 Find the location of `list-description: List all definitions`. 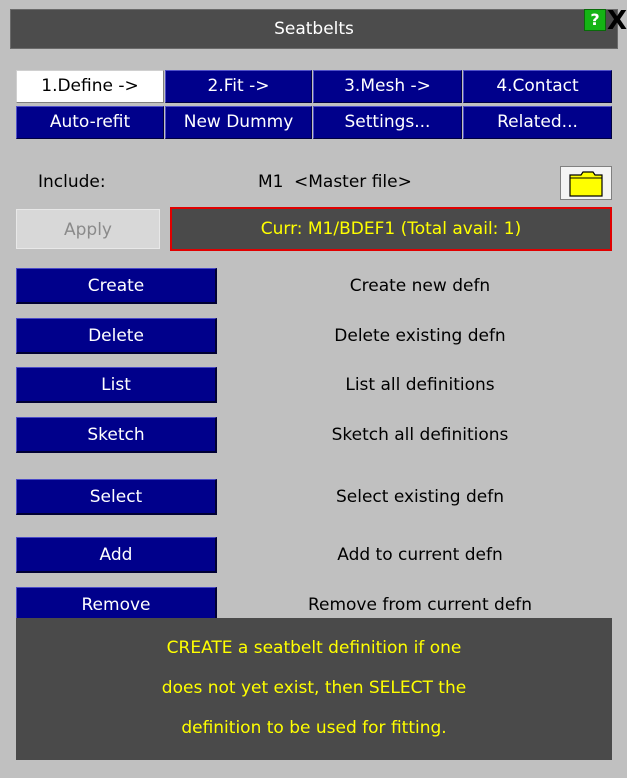

list-description: List all definitions is located at coordinates (420, 385).